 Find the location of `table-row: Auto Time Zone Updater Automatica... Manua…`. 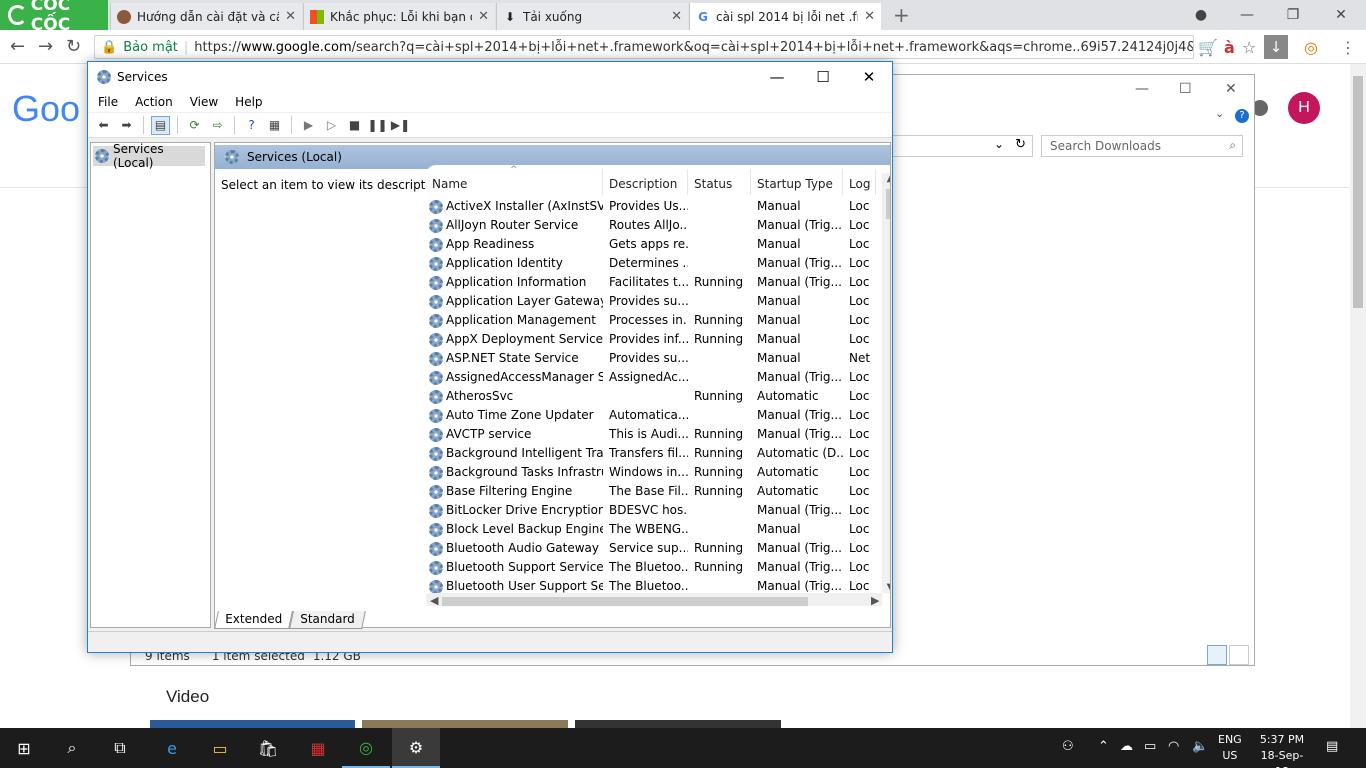

table-row: Auto Time Zone Updater Automatica... Manua… is located at coordinates (651, 415).